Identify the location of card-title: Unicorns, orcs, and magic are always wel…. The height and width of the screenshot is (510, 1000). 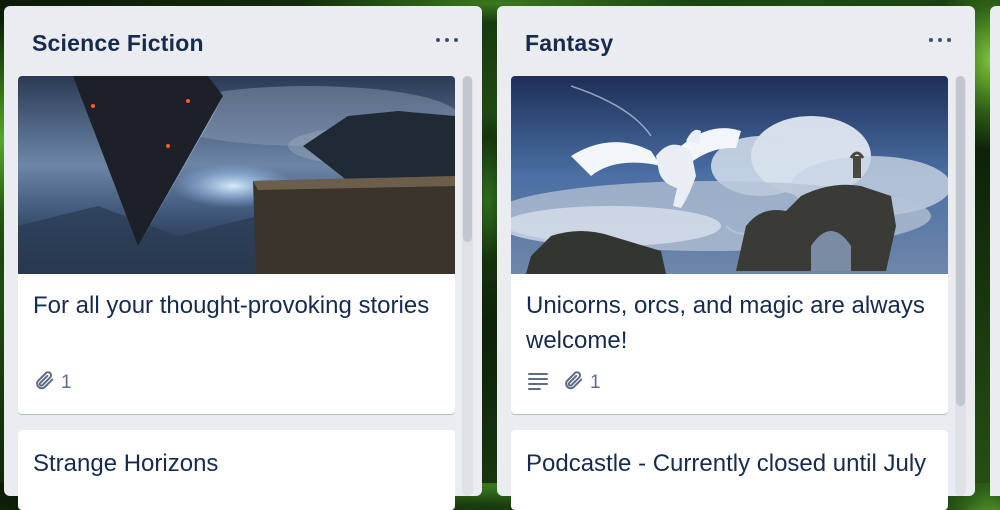
(725, 323).